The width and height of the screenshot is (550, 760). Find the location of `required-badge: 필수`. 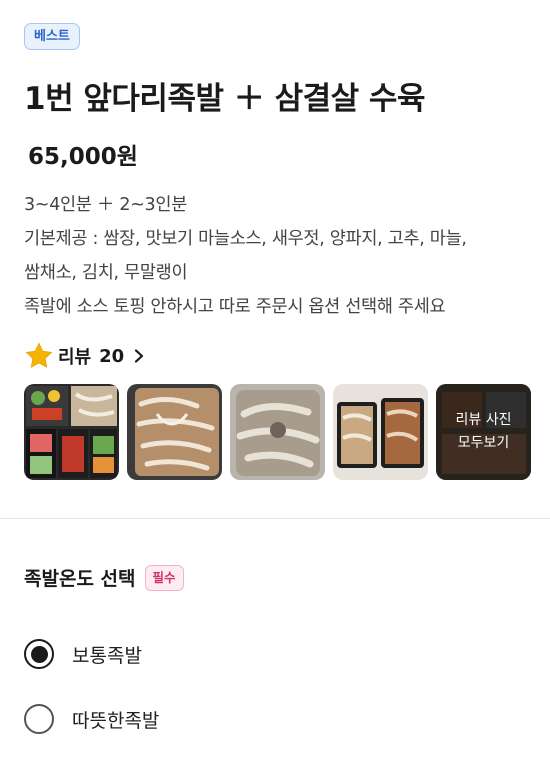

required-badge: 필수 is located at coordinates (164, 577).